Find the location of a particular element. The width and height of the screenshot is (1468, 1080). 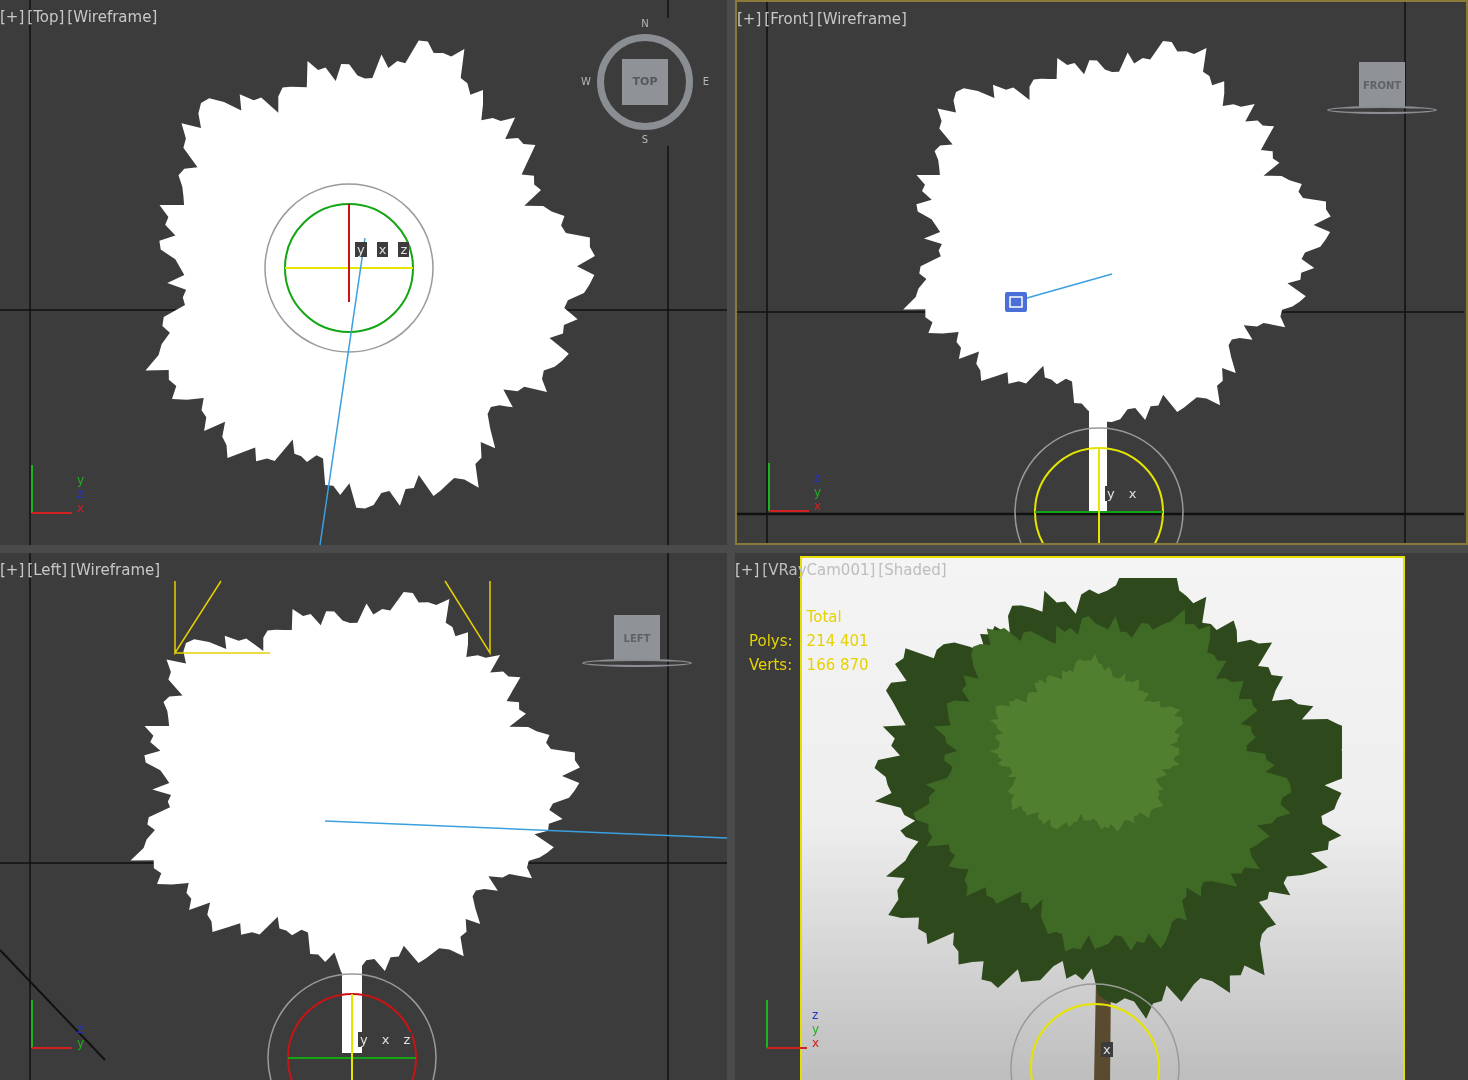

stats-value: 166 870 is located at coordinates (837, 665).